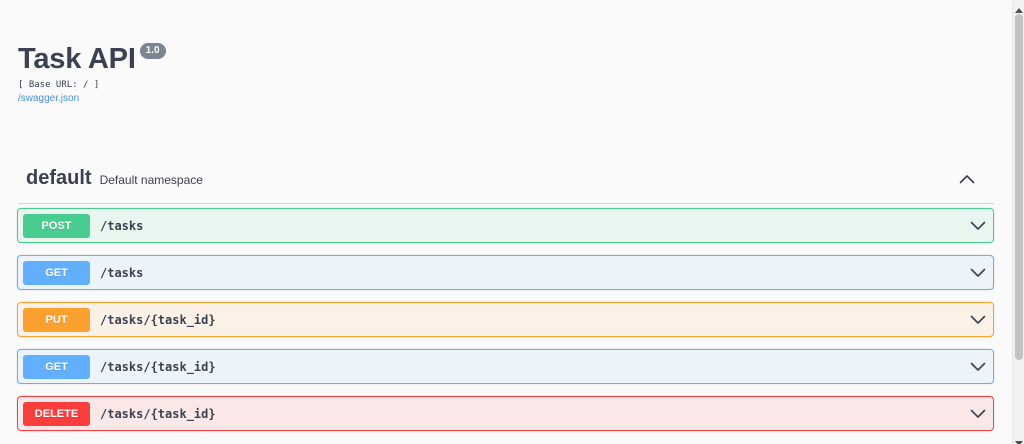 The width and height of the screenshot is (1024, 444). What do you see at coordinates (56, 319) in the screenshot?
I see `method-badge: PUT` at bounding box center [56, 319].